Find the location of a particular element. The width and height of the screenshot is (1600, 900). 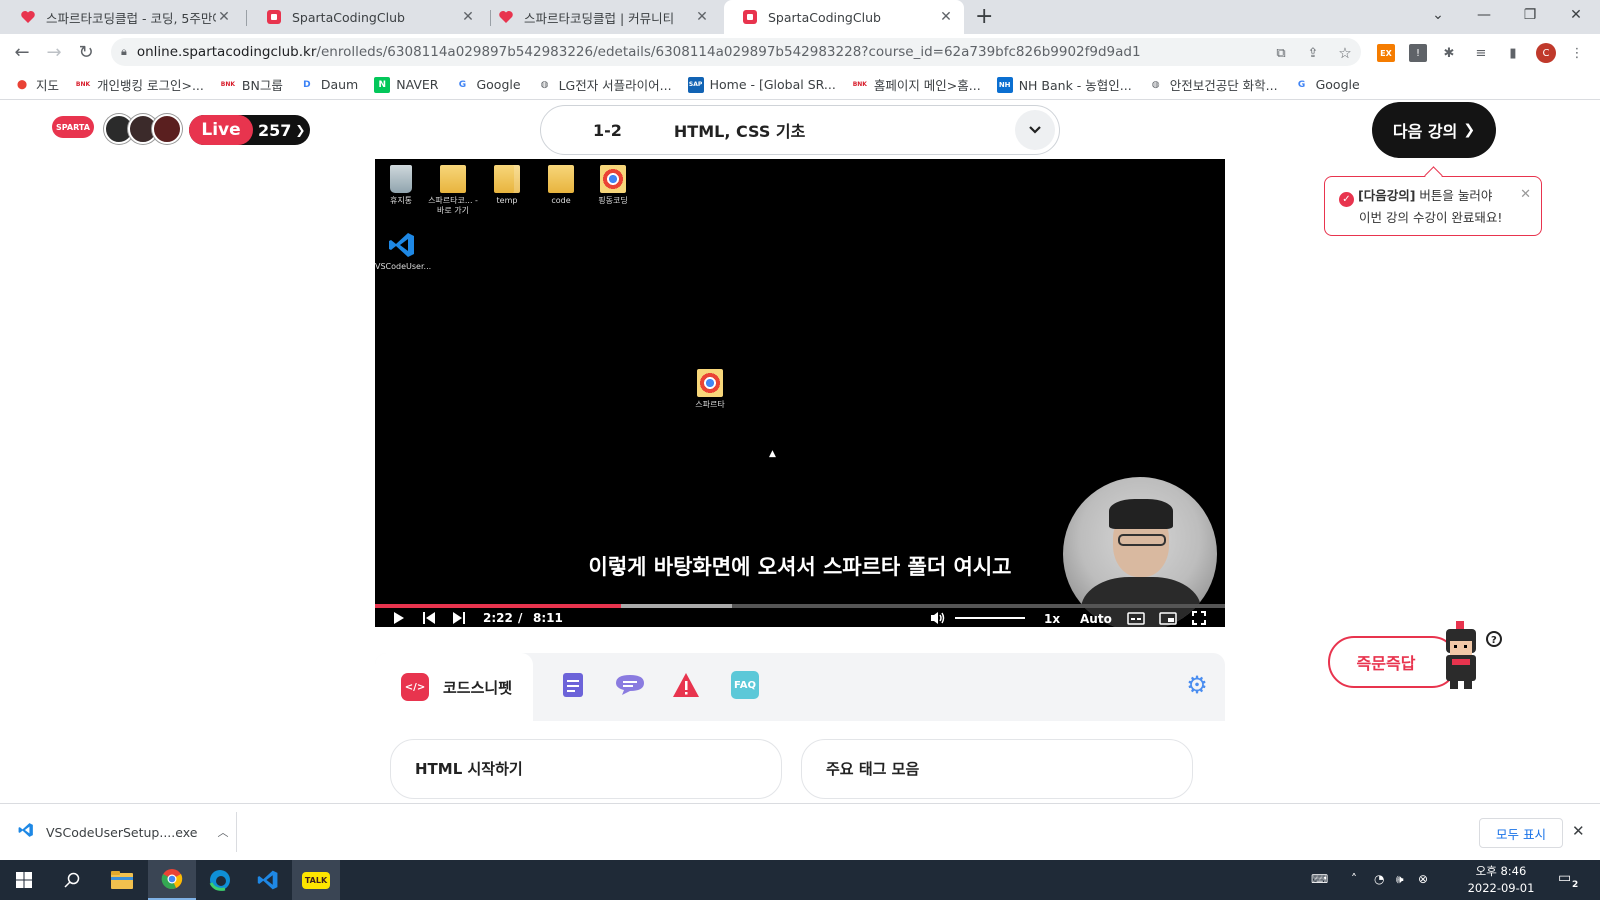

bn-icon: BNK is located at coordinates (228, 84).